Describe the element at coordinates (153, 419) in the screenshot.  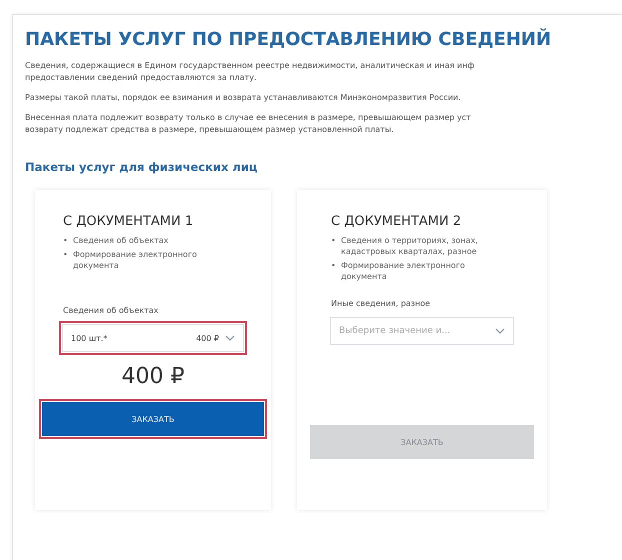
I see `order-button: ЗАКАЗАТЬ` at that location.